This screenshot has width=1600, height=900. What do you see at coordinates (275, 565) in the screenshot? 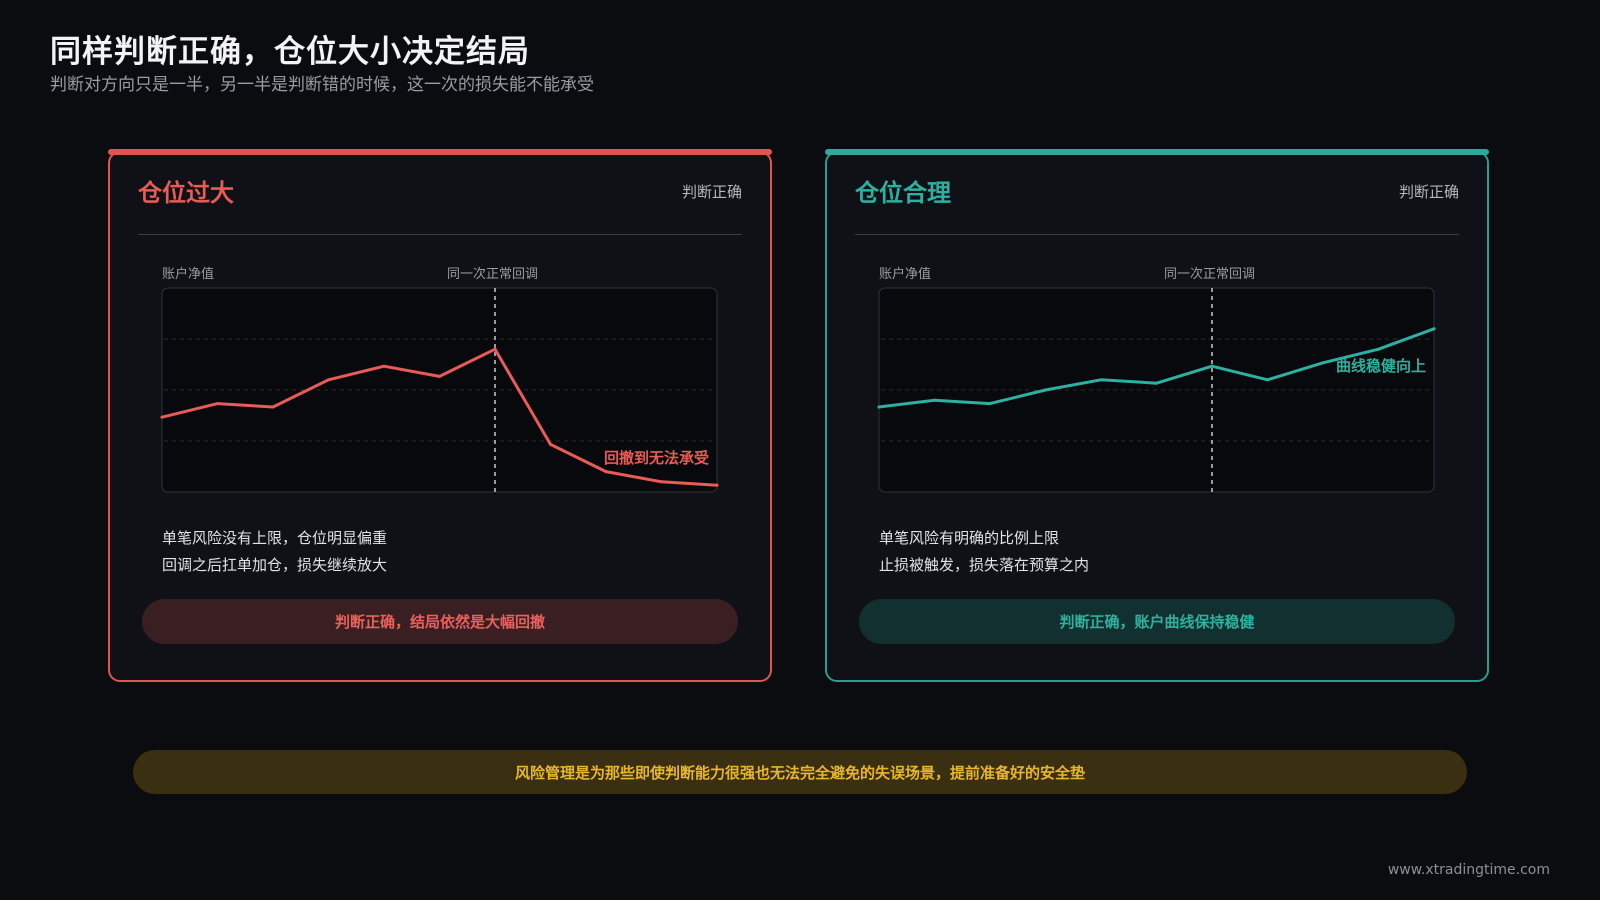
I see `desc-line: 回调之后扛单加仓，损失继续放大` at bounding box center [275, 565].